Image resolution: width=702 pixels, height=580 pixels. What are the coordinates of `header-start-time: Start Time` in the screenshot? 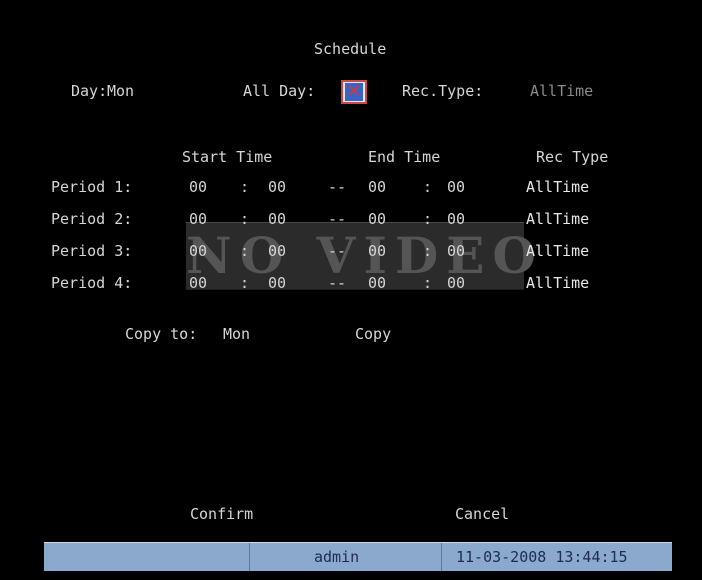 It's located at (227, 157).